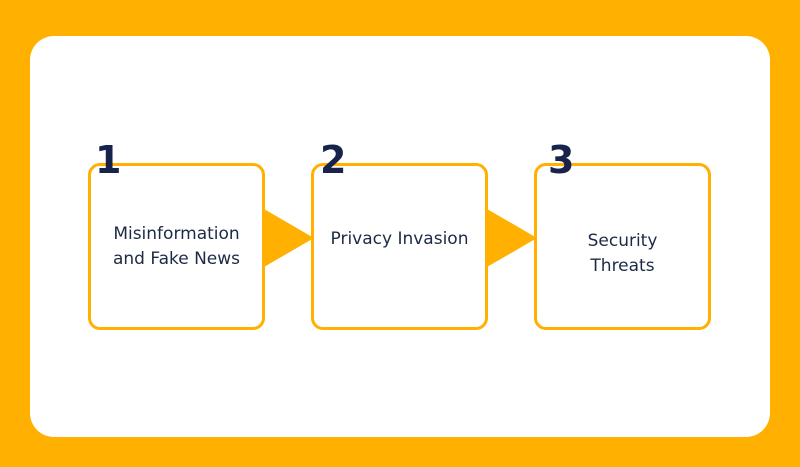 The image size is (800, 467). I want to click on arrow-1-to-2-icon, so click(289, 238).